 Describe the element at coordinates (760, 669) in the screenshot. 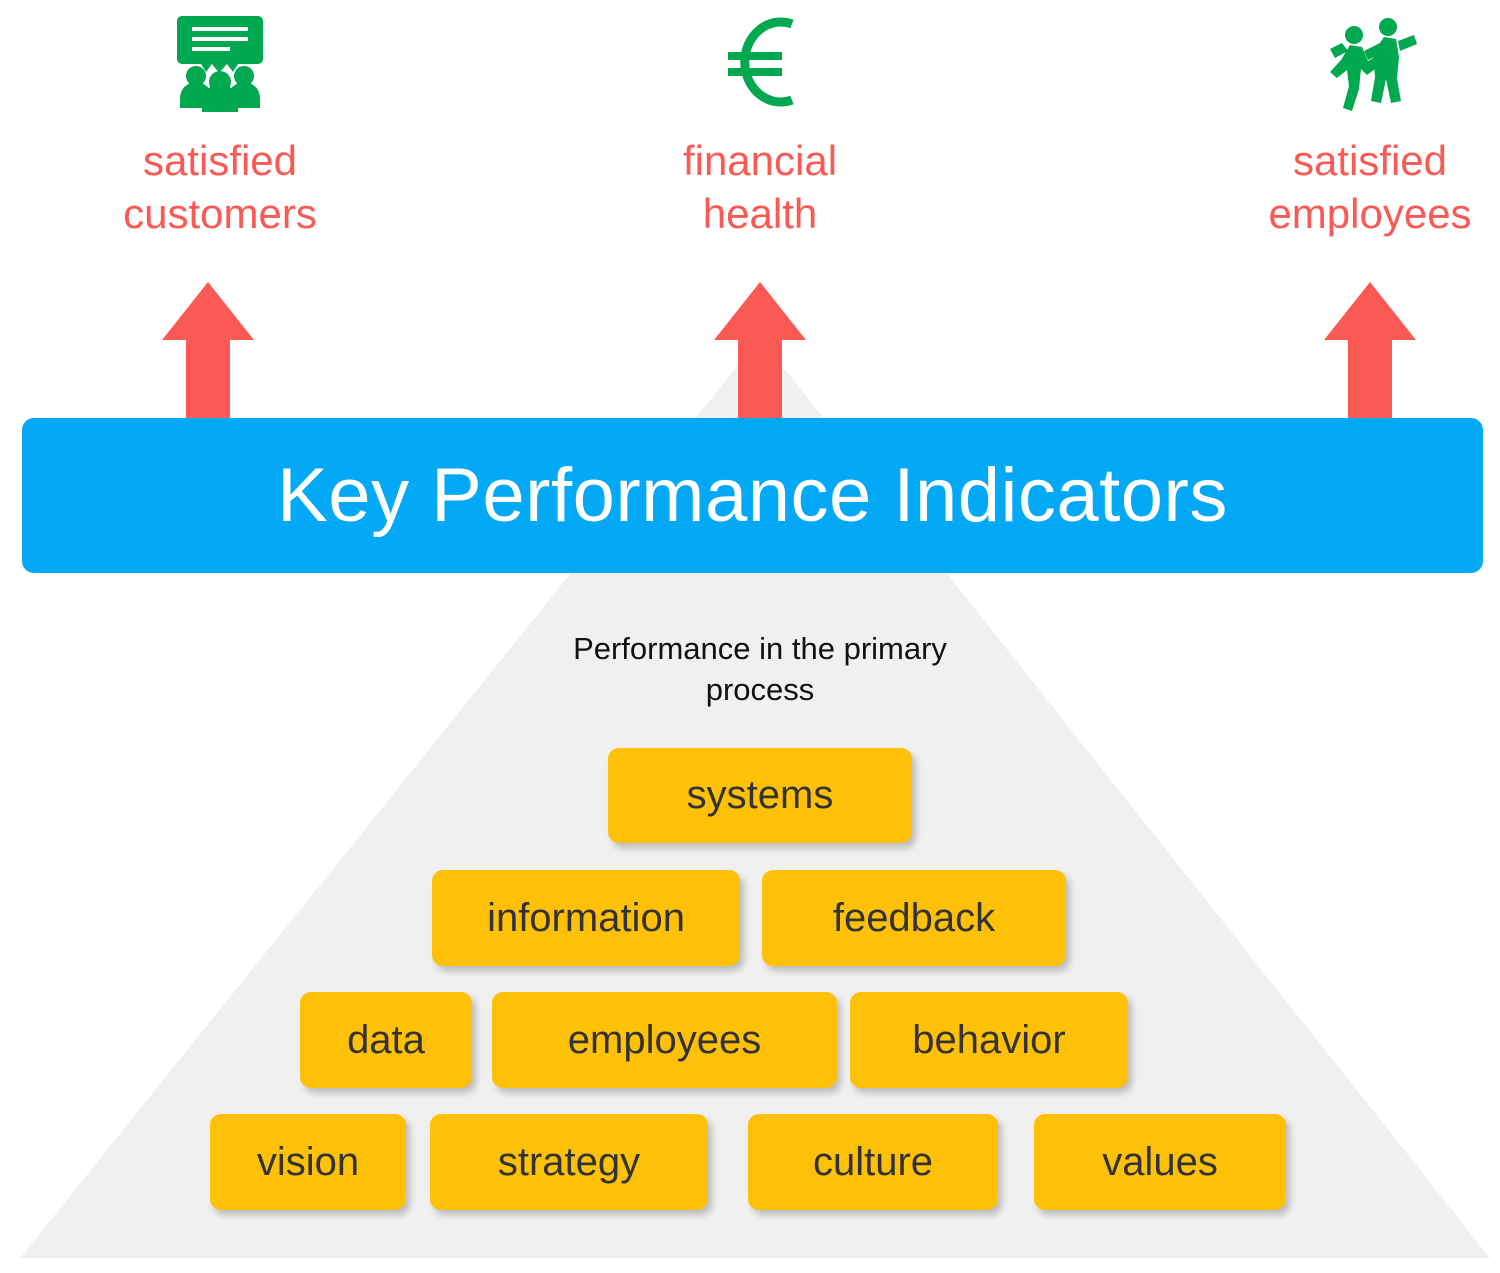

I see `pyramid-caption: Performance in the primary process` at that location.